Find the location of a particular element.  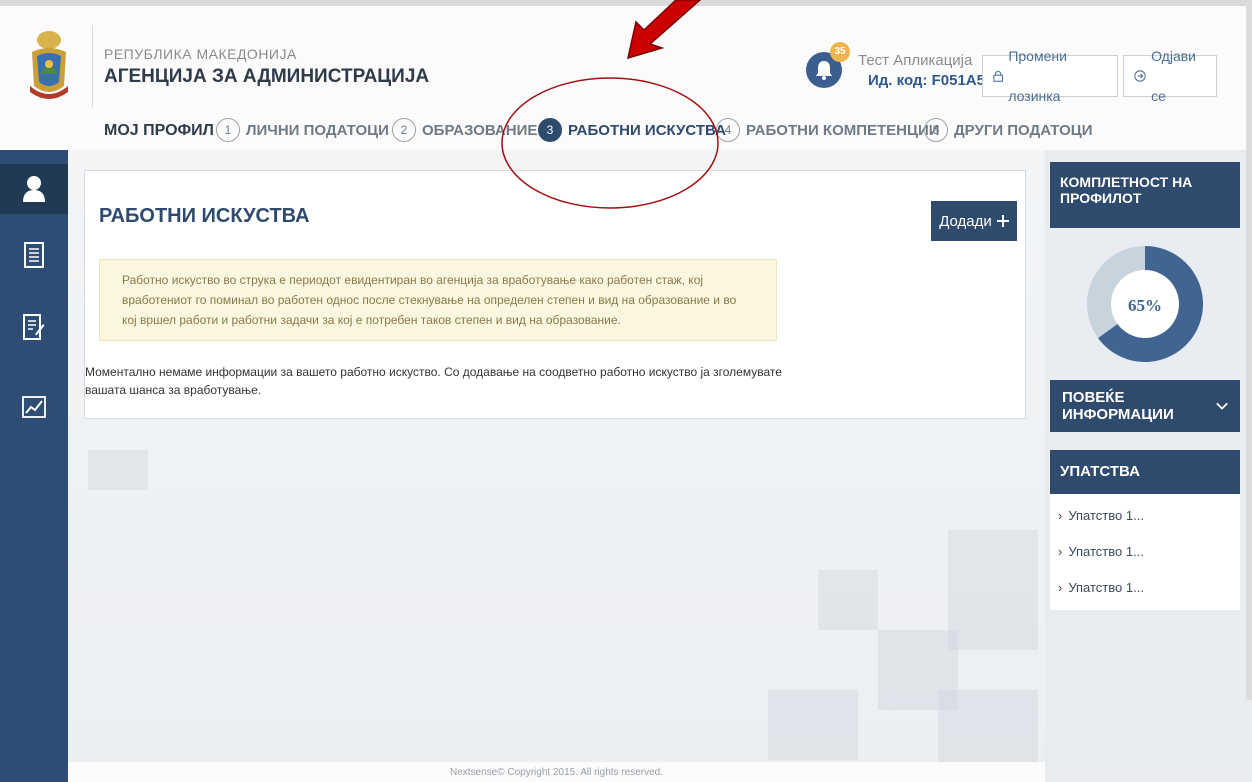

change-password-button: Промени лозинка is located at coordinates (1050, 76).